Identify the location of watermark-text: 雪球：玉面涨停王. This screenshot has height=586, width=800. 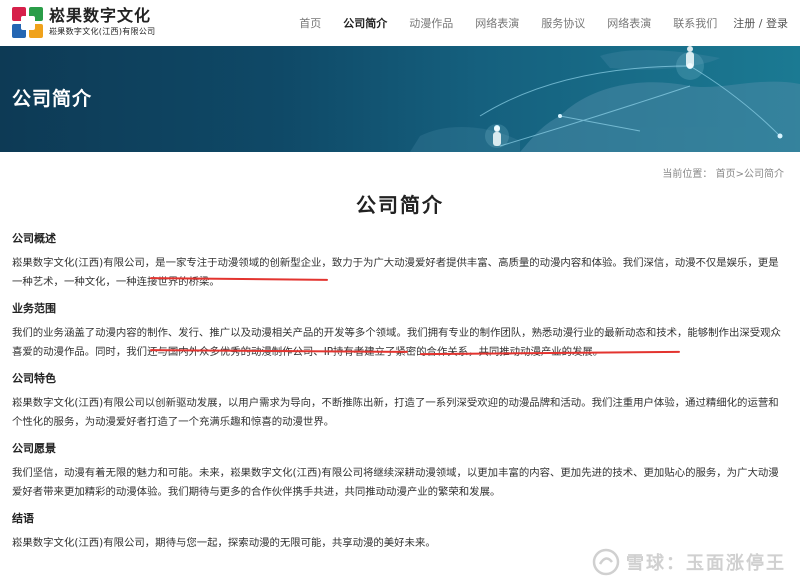
(706, 563).